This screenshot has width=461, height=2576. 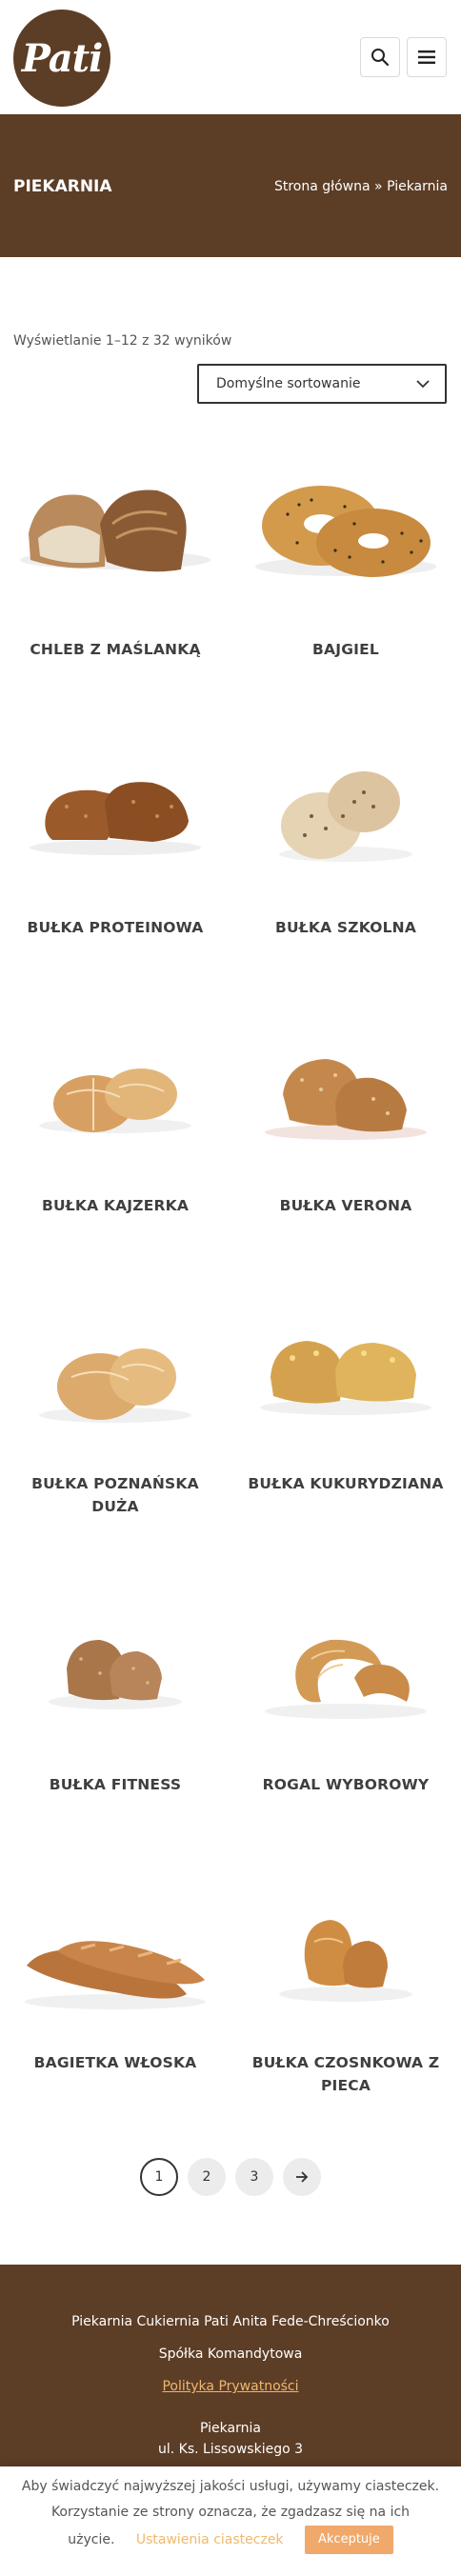 I want to click on product-card: BUŁKA VERONA, so click(x=345, y=1110).